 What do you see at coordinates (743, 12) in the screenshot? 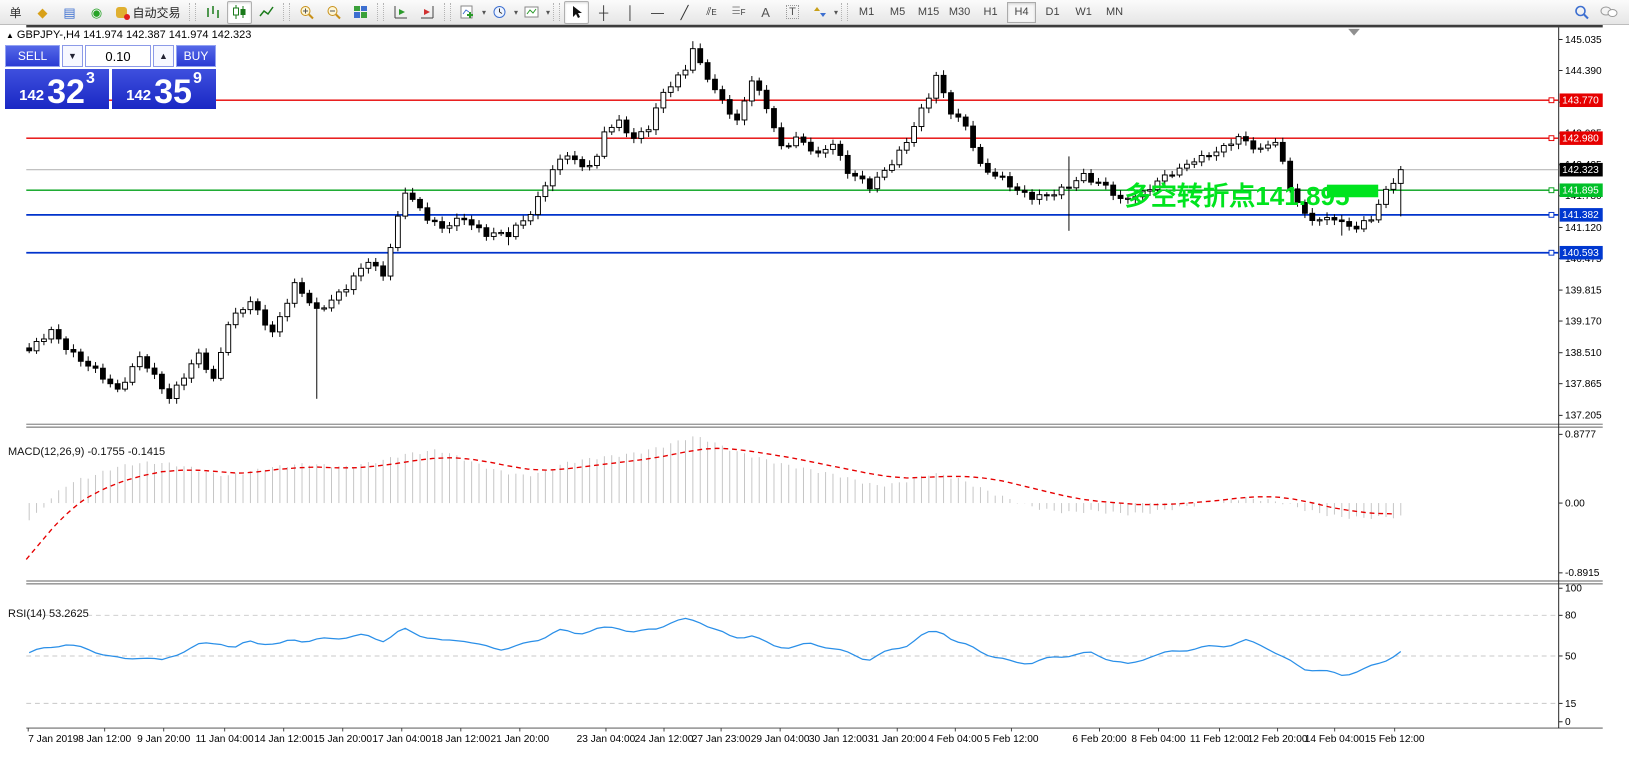
I see `fibonacci-icon-letter: F` at bounding box center [743, 12].